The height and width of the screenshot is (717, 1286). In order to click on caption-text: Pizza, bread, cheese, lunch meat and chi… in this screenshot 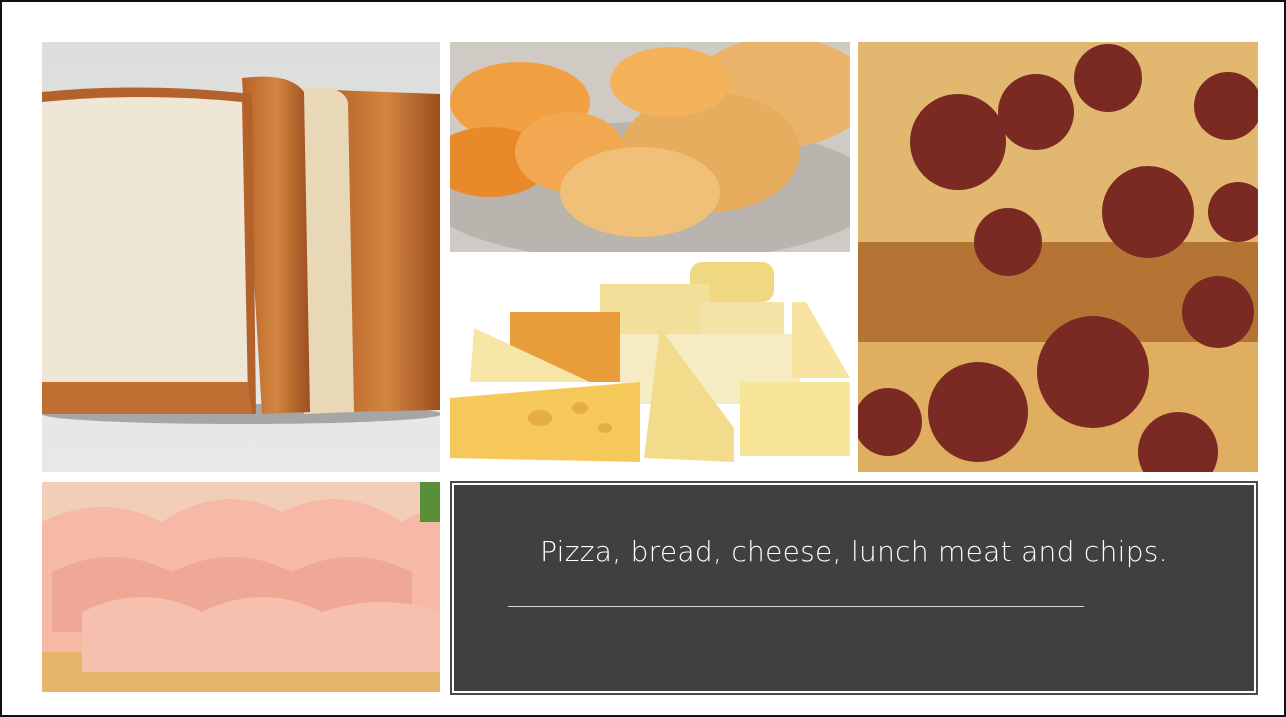, I will do `click(854, 551)`.